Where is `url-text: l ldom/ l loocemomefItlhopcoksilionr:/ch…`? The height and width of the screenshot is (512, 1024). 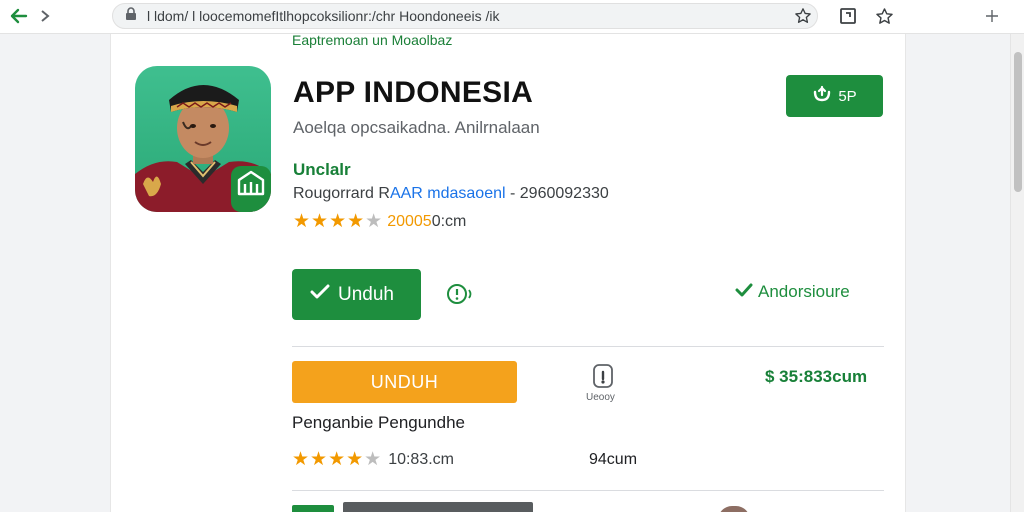 url-text: l ldom/ l loocemomefItlhopcoksilionr:/ch… is located at coordinates (323, 16).